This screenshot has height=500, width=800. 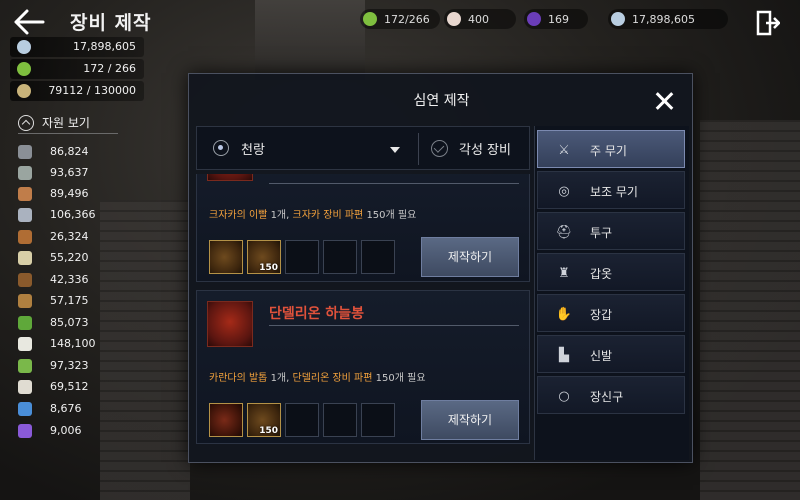 I want to click on tab-label: 보조 무기, so click(x=614, y=192).